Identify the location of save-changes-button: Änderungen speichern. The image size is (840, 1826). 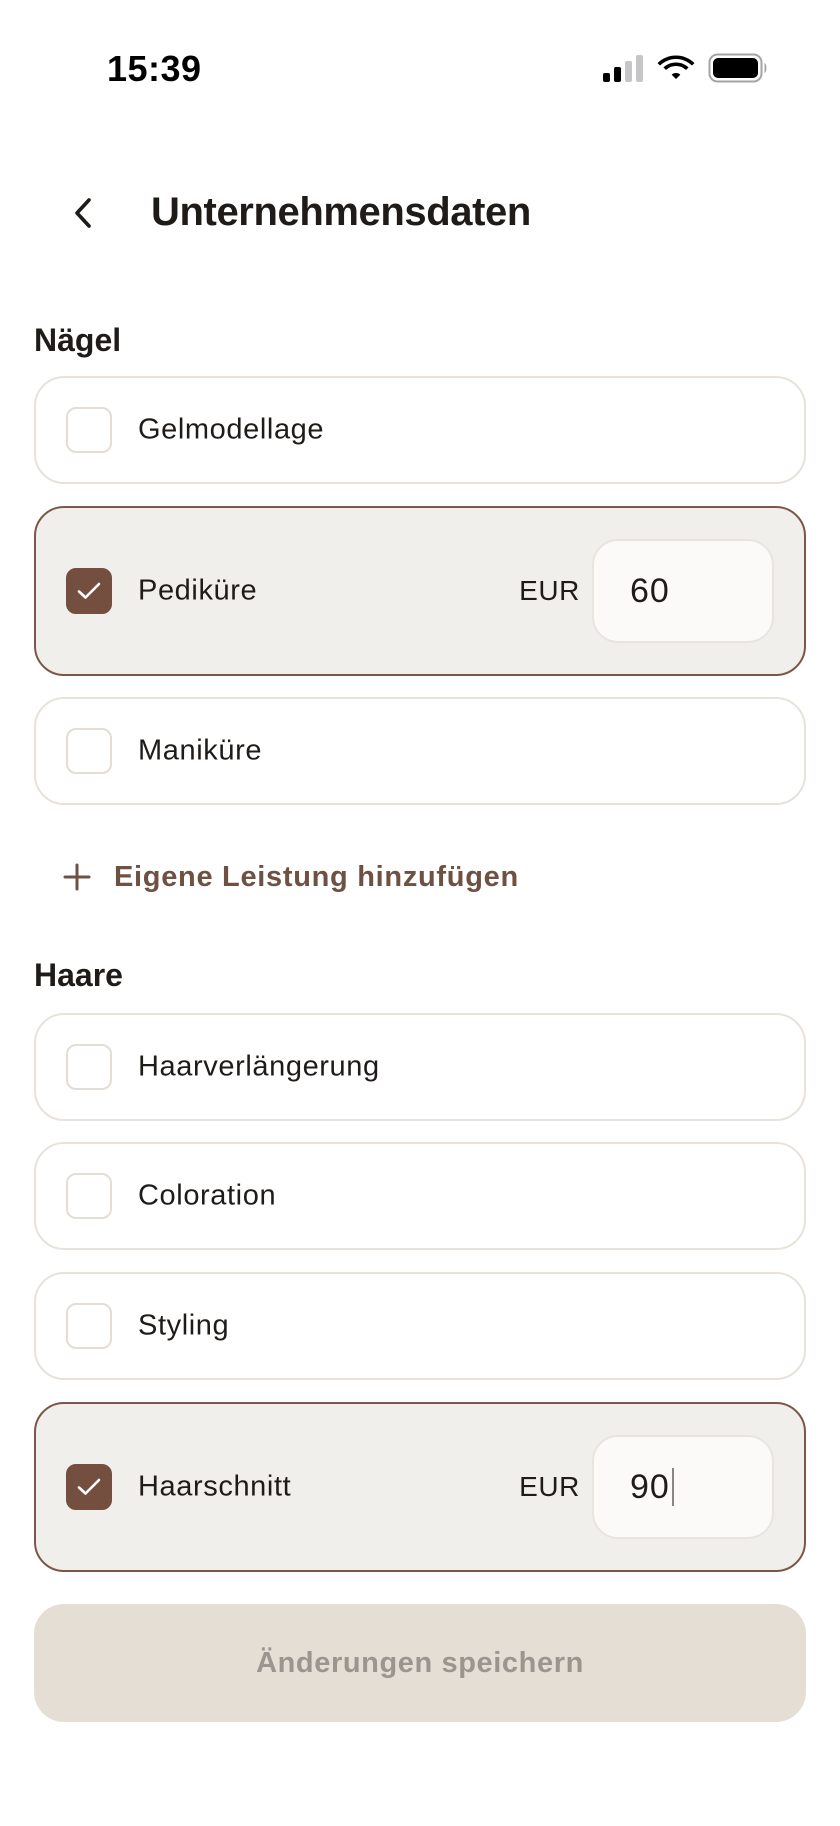
(420, 1663).